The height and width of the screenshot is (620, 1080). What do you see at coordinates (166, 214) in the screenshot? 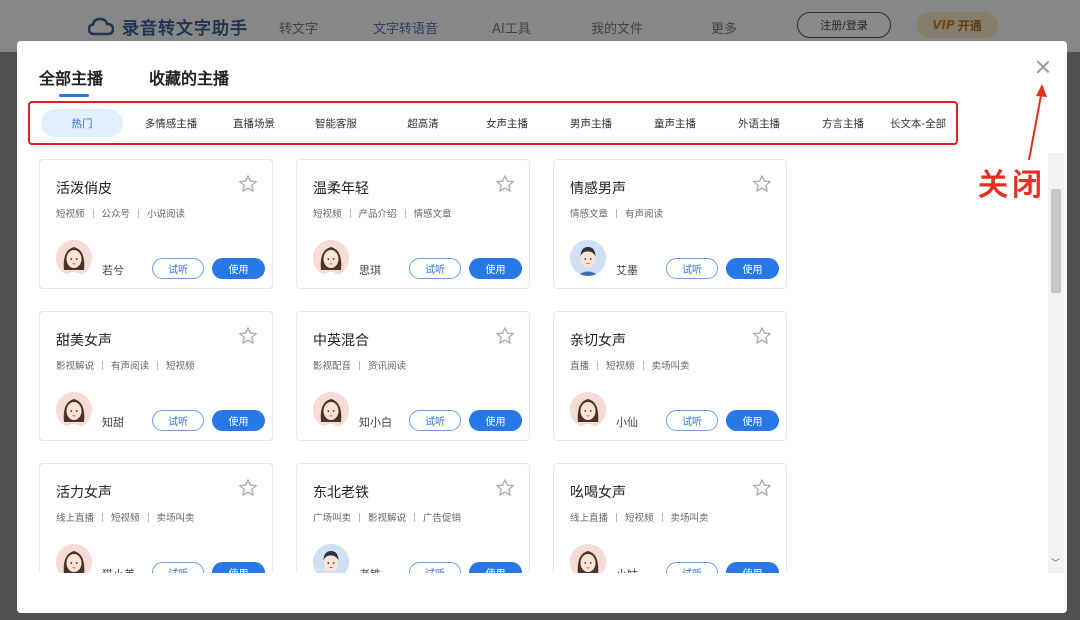
I see `voice-tag: 小说阅读` at bounding box center [166, 214].